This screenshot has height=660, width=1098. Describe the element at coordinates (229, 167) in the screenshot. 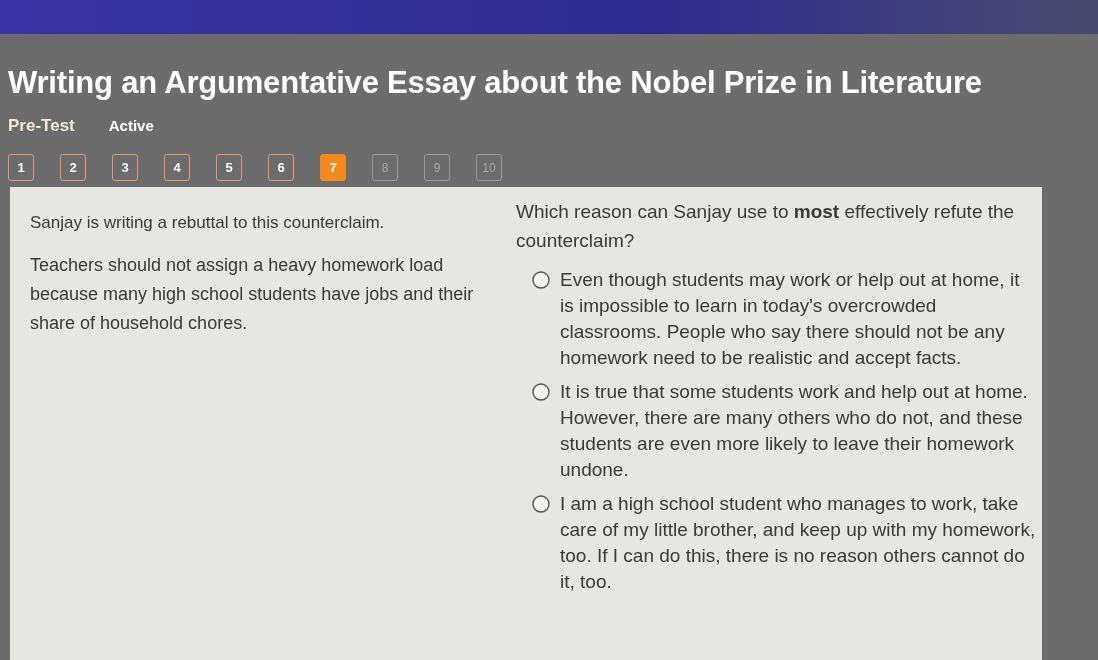

I see `question-number-button: 5` at that location.